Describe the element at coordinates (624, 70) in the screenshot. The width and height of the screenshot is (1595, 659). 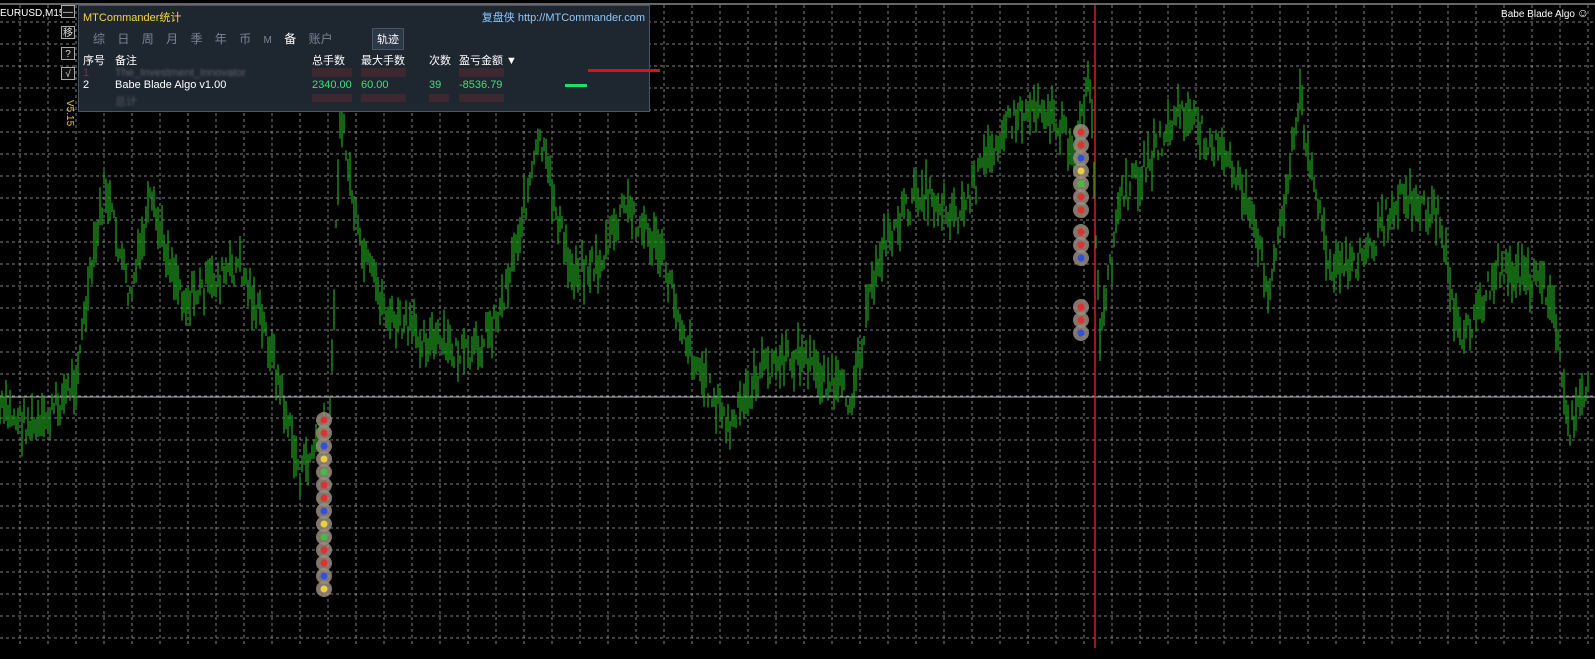
I see `row1-pnl-bar` at that location.